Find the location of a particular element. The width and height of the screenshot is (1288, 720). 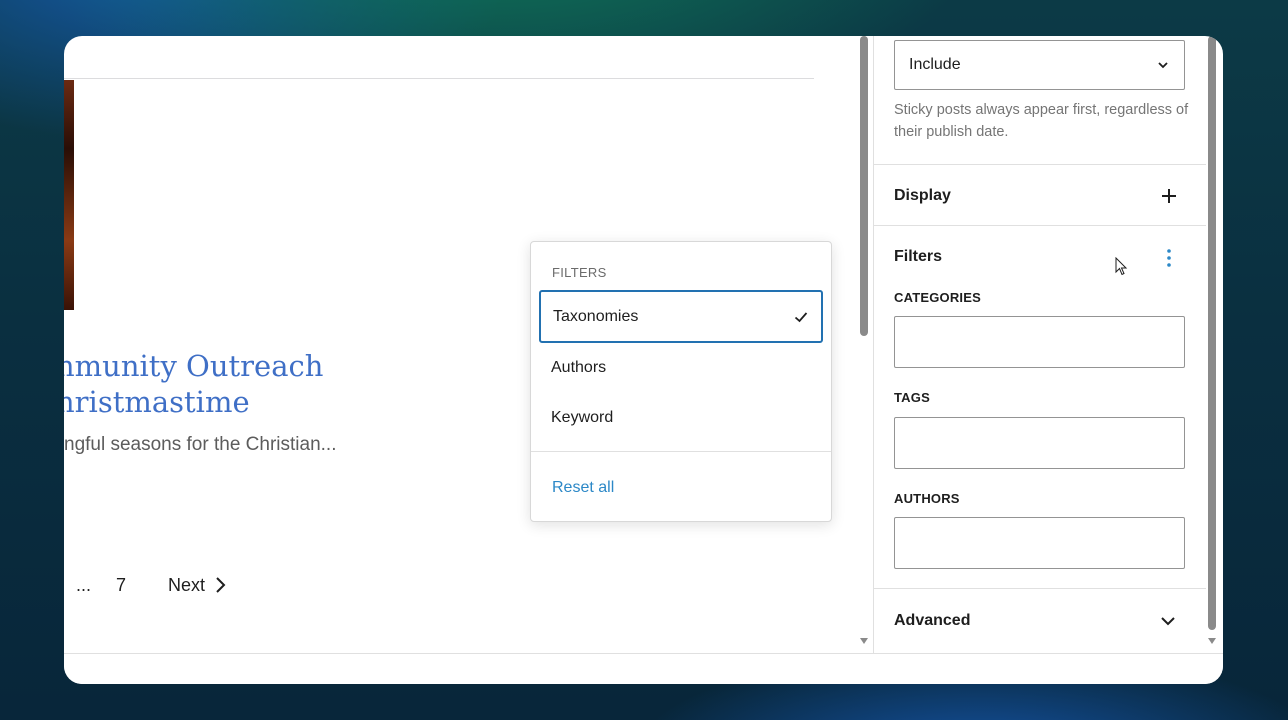

filter-option-taxonomies: Taxonomies is located at coordinates (681, 316).